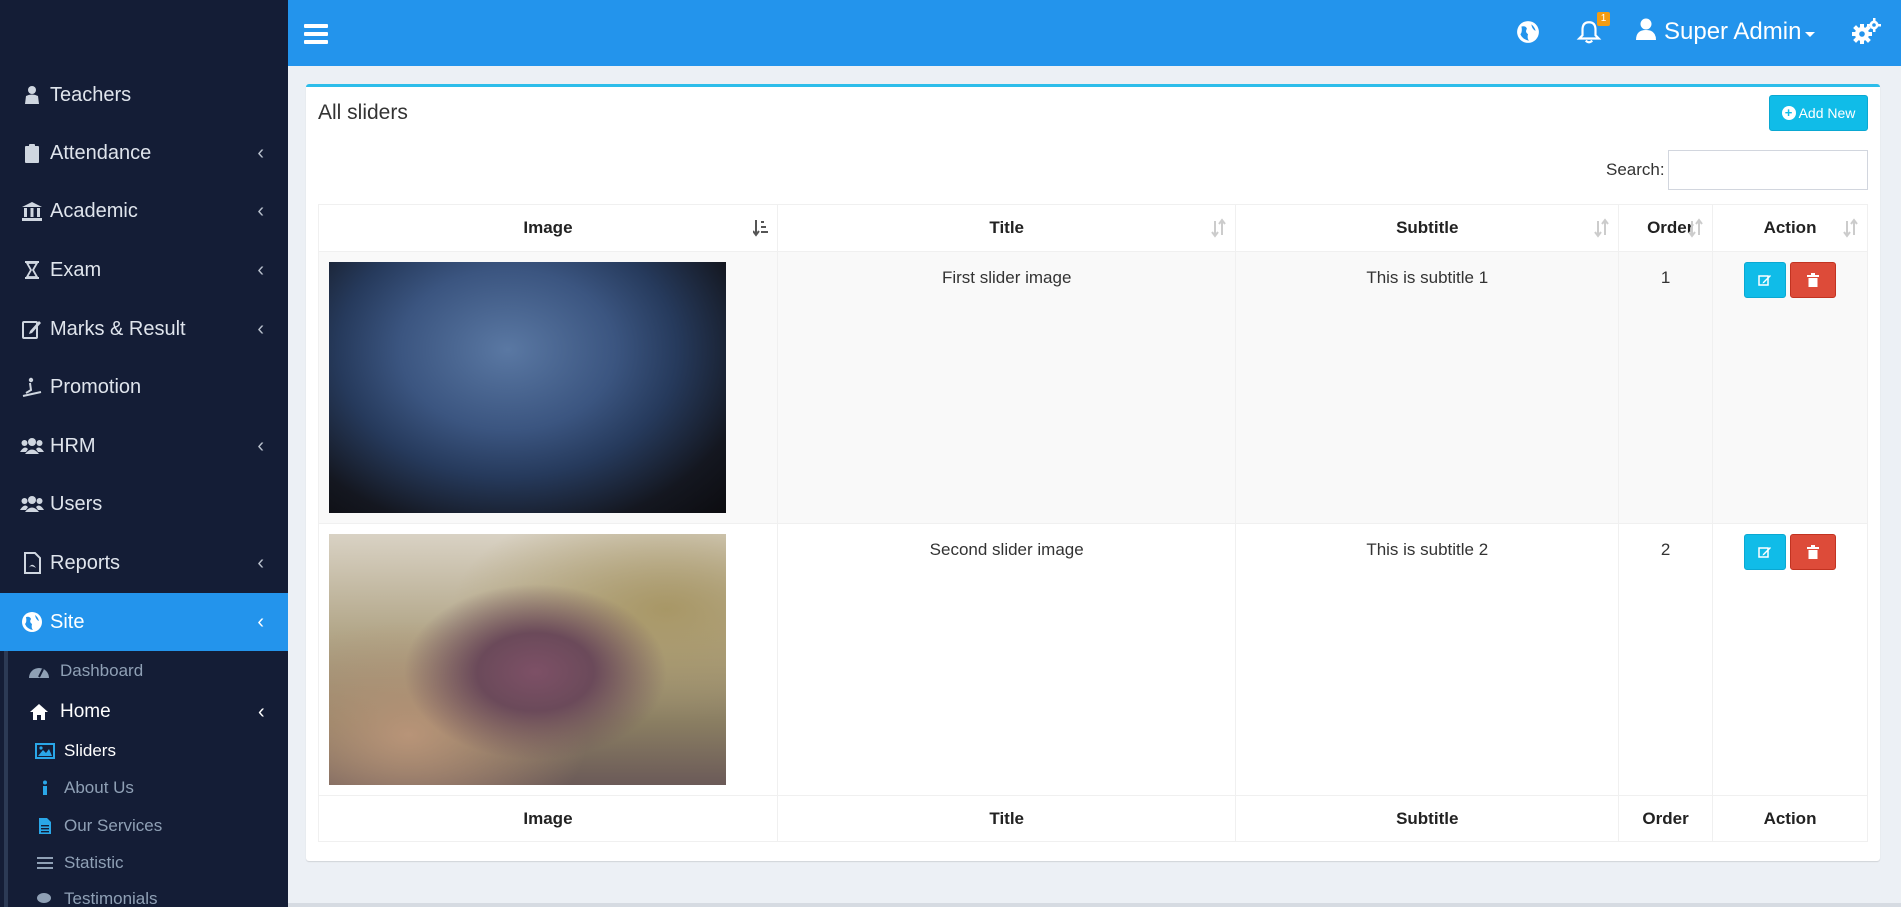 Image resolution: width=1901 pixels, height=907 pixels. I want to click on sidebar-item-exam: Exam ‹, so click(144, 270).